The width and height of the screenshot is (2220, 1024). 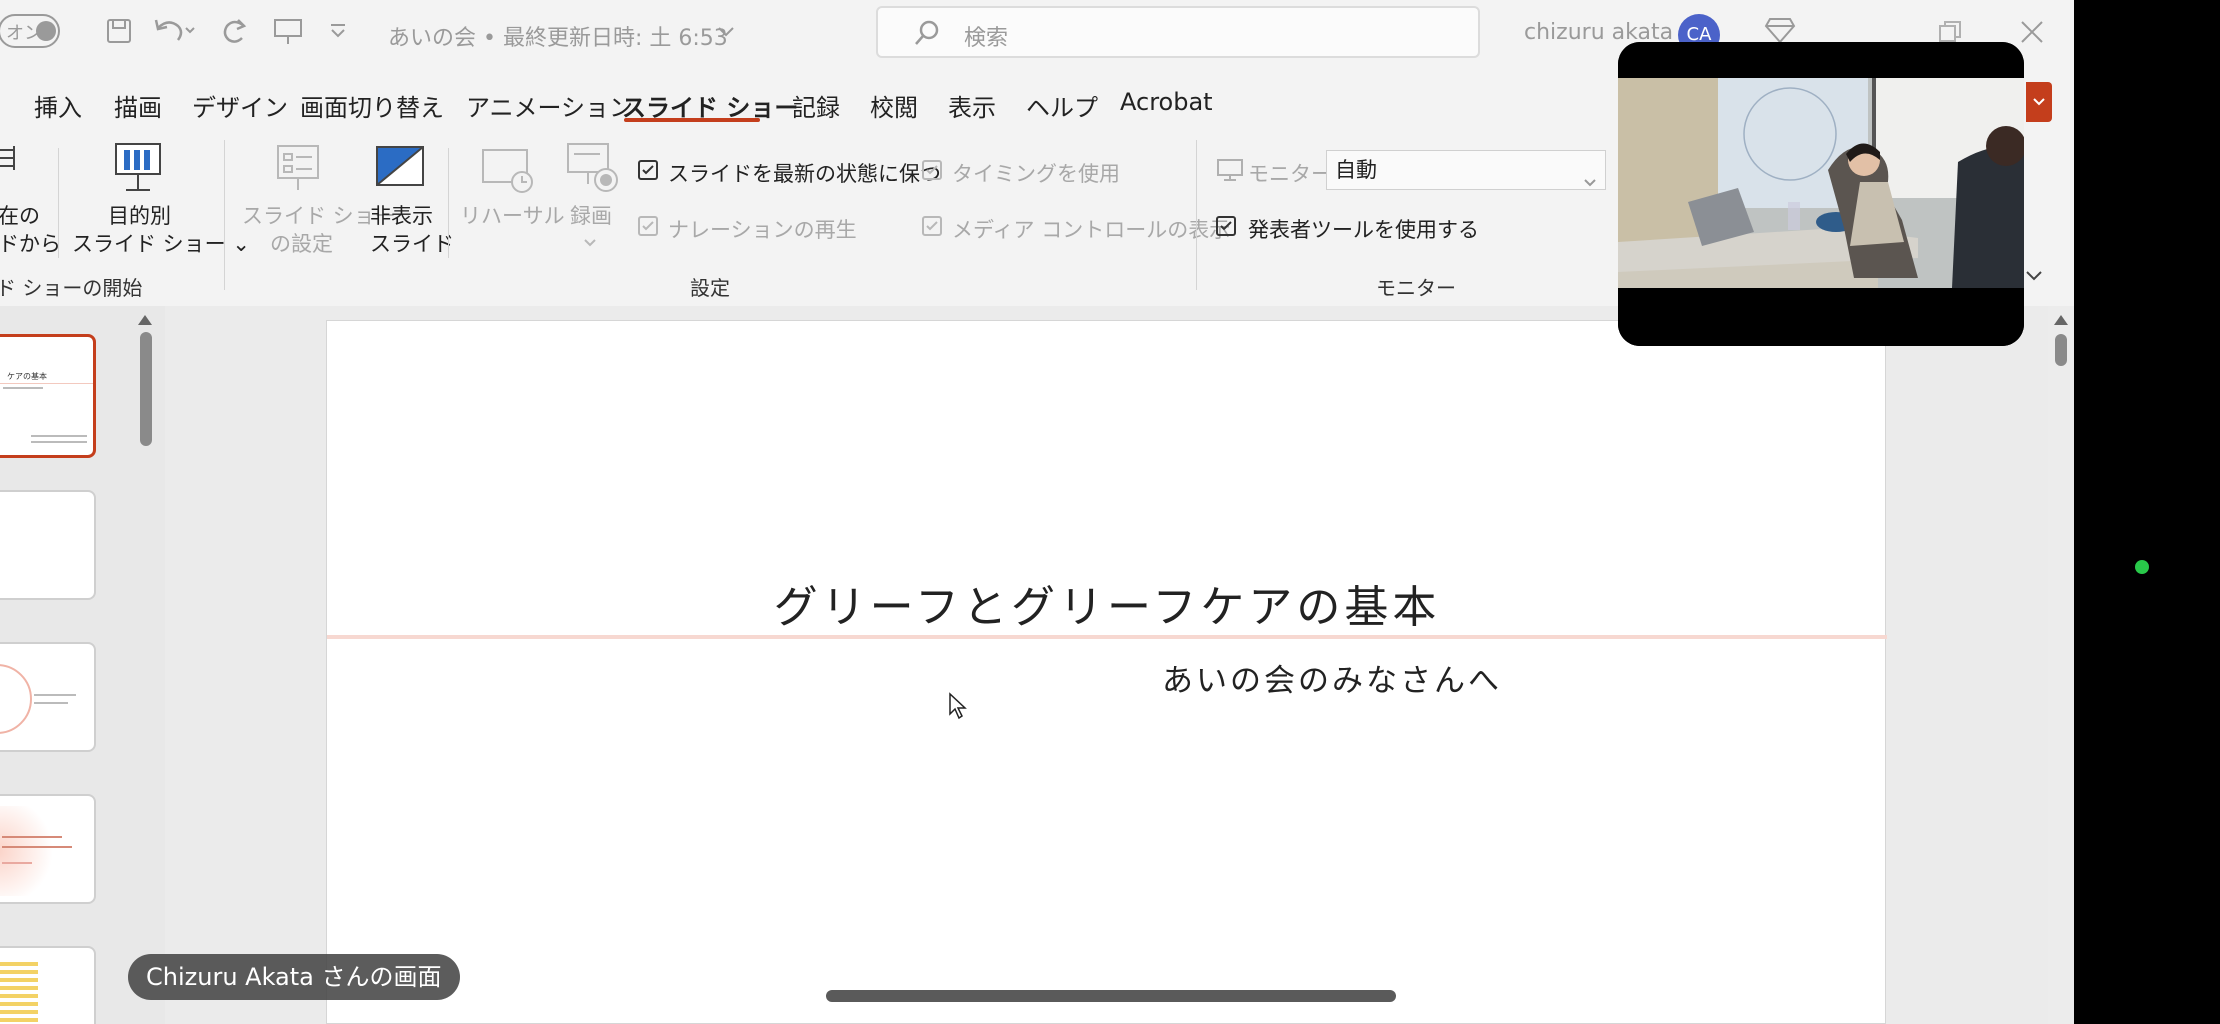 What do you see at coordinates (3, 102) in the screenshot?
I see `tab-scroll-fragment` at bounding box center [3, 102].